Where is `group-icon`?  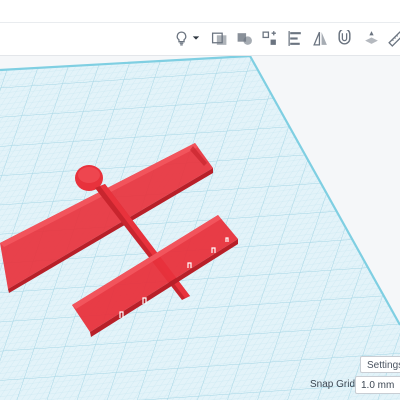 group-icon is located at coordinates (219, 38).